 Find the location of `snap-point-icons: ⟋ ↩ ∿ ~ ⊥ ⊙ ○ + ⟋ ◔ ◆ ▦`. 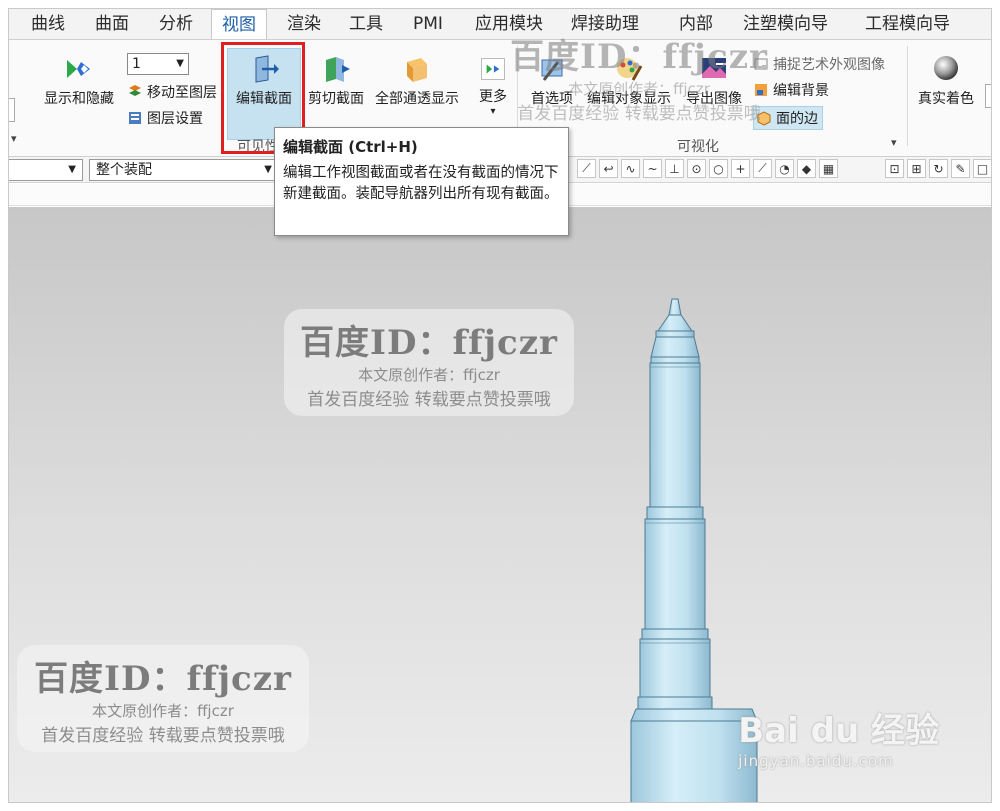

snap-point-icons: ⟋ ↩ ∿ ~ ⊥ ⊙ ○ + ⟋ ◔ ◆ ▦ is located at coordinates (707, 168).